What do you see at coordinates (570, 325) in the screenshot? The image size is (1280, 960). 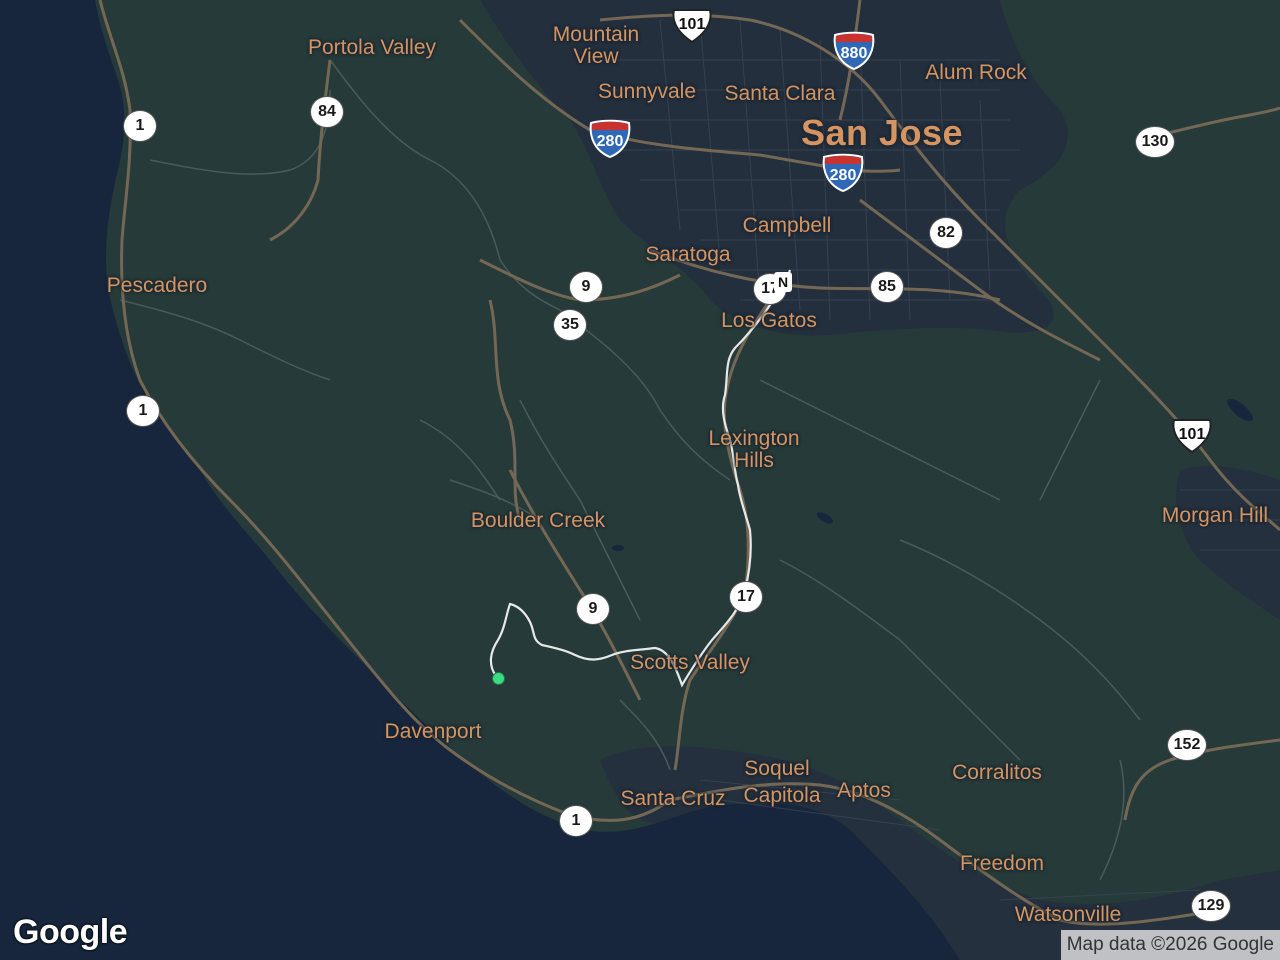 I see `route-35-shield: 35` at bounding box center [570, 325].